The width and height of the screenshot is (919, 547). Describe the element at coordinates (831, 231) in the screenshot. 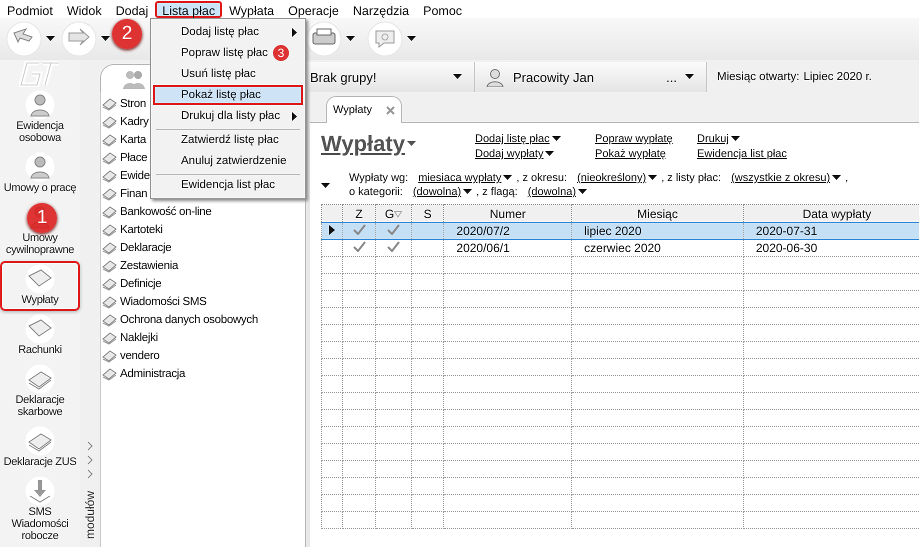

I see `table-cell: 2020-07-31` at that location.